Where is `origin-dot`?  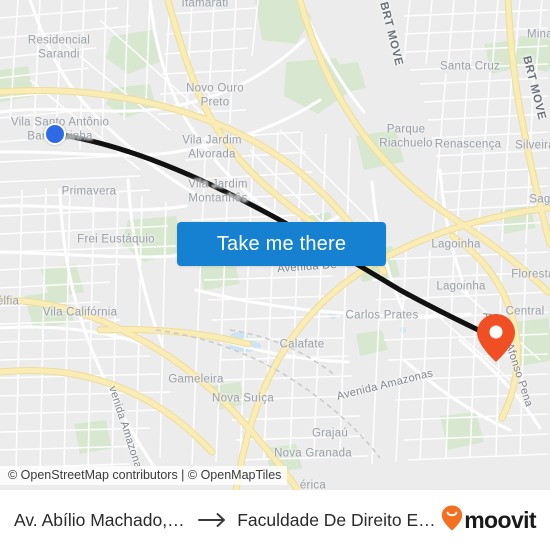 origin-dot is located at coordinates (55, 134).